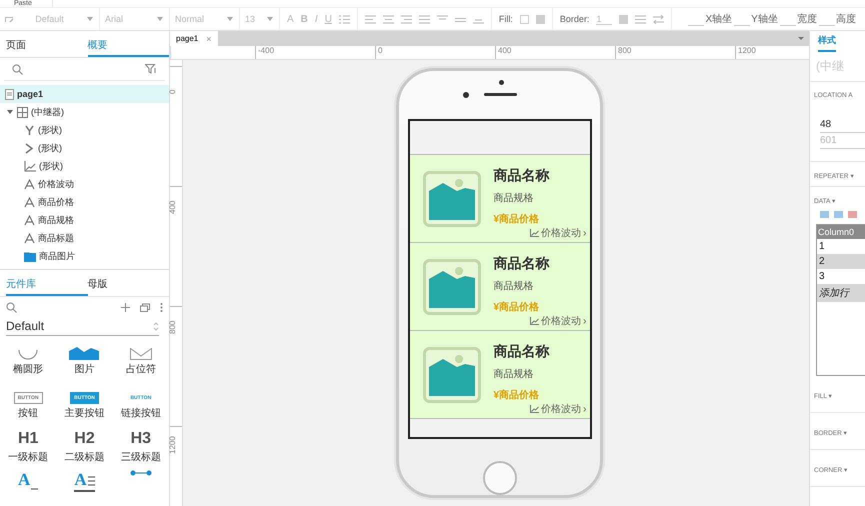 This screenshot has height=506, width=865. I want to click on border-style-icon, so click(640, 19).